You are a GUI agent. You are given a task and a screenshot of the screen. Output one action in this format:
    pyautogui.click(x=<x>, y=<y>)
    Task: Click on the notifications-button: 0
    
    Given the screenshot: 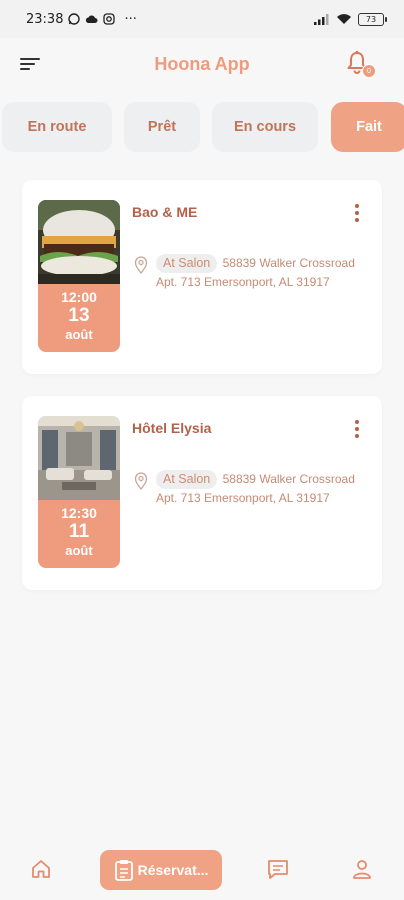 What is the action you would take?
    pyautogui.click(x=361, y=64)
    